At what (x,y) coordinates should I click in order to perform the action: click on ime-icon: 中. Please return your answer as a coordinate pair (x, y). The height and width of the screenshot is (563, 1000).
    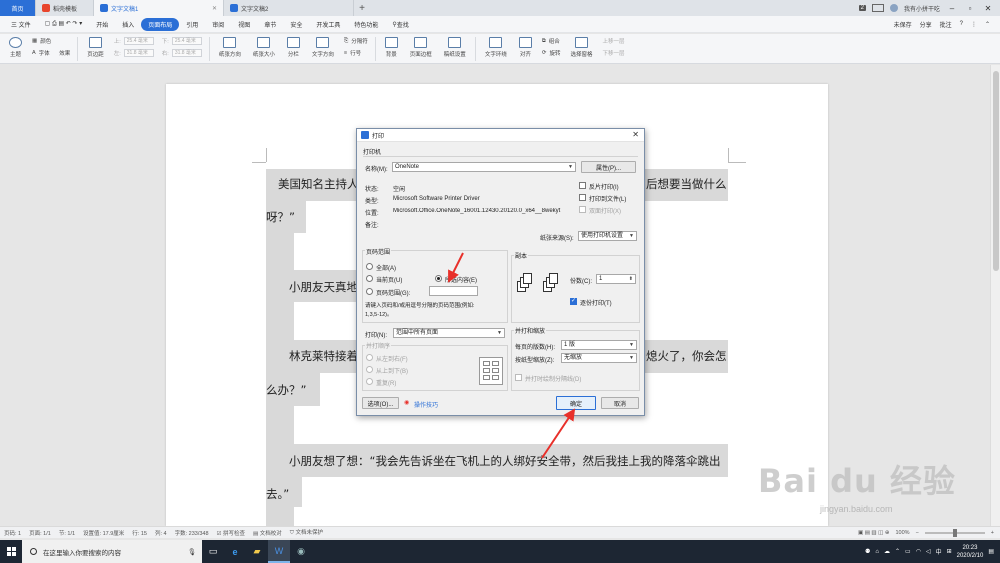
    Looking at the image, I should click on (939, 551).